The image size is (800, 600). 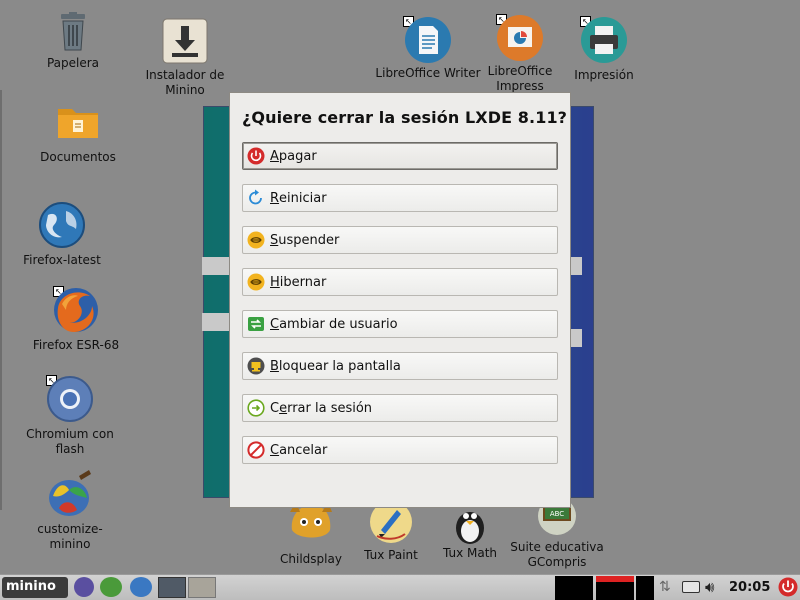 What do you see at coordinates (709, 587) in the screenshot?
I see `volume-icon: 🔊︎` at bounding box center [709, 587].